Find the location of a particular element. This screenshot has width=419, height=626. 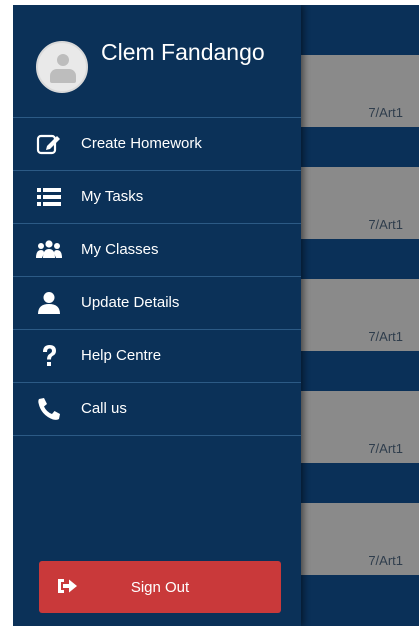

menu-item-label: My Tasks is located at coordinates (112, 196).